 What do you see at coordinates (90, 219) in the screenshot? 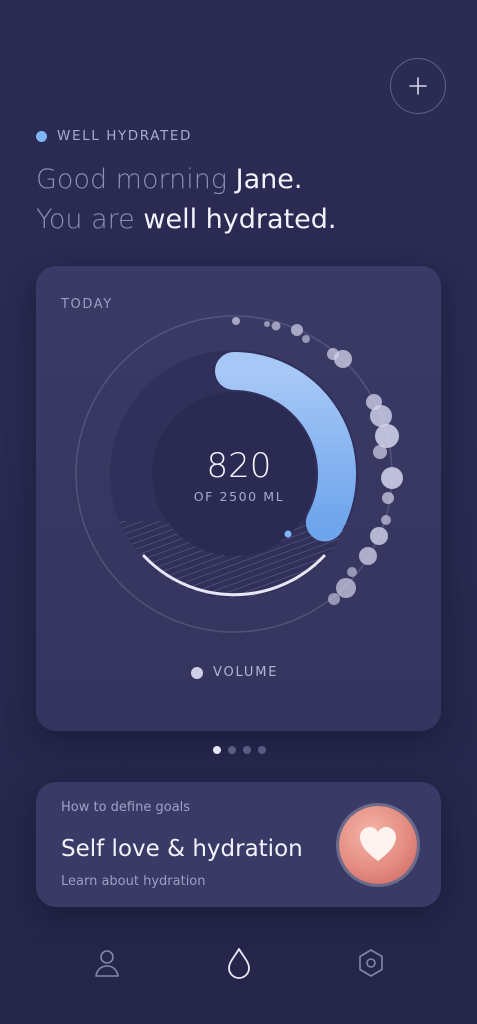
I see `status-prefix: You are` at bounding box center [90, 219].